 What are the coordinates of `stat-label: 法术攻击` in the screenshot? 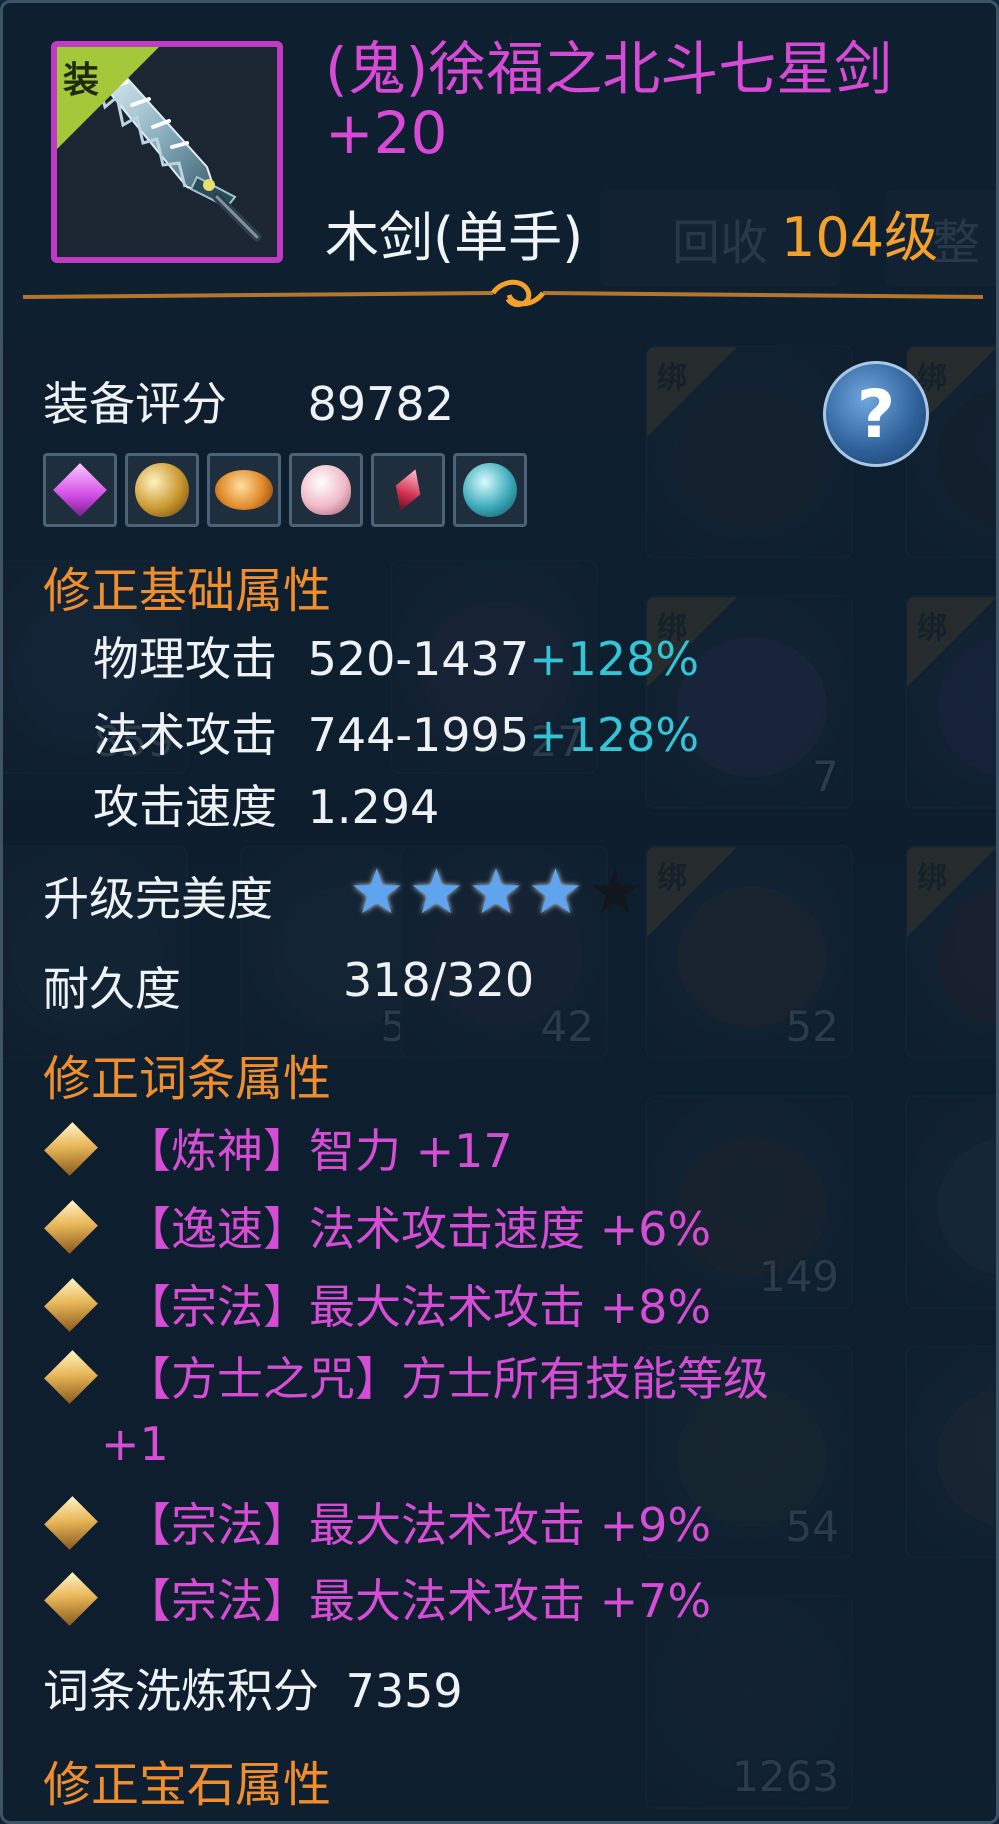 It's located at (185, 735).